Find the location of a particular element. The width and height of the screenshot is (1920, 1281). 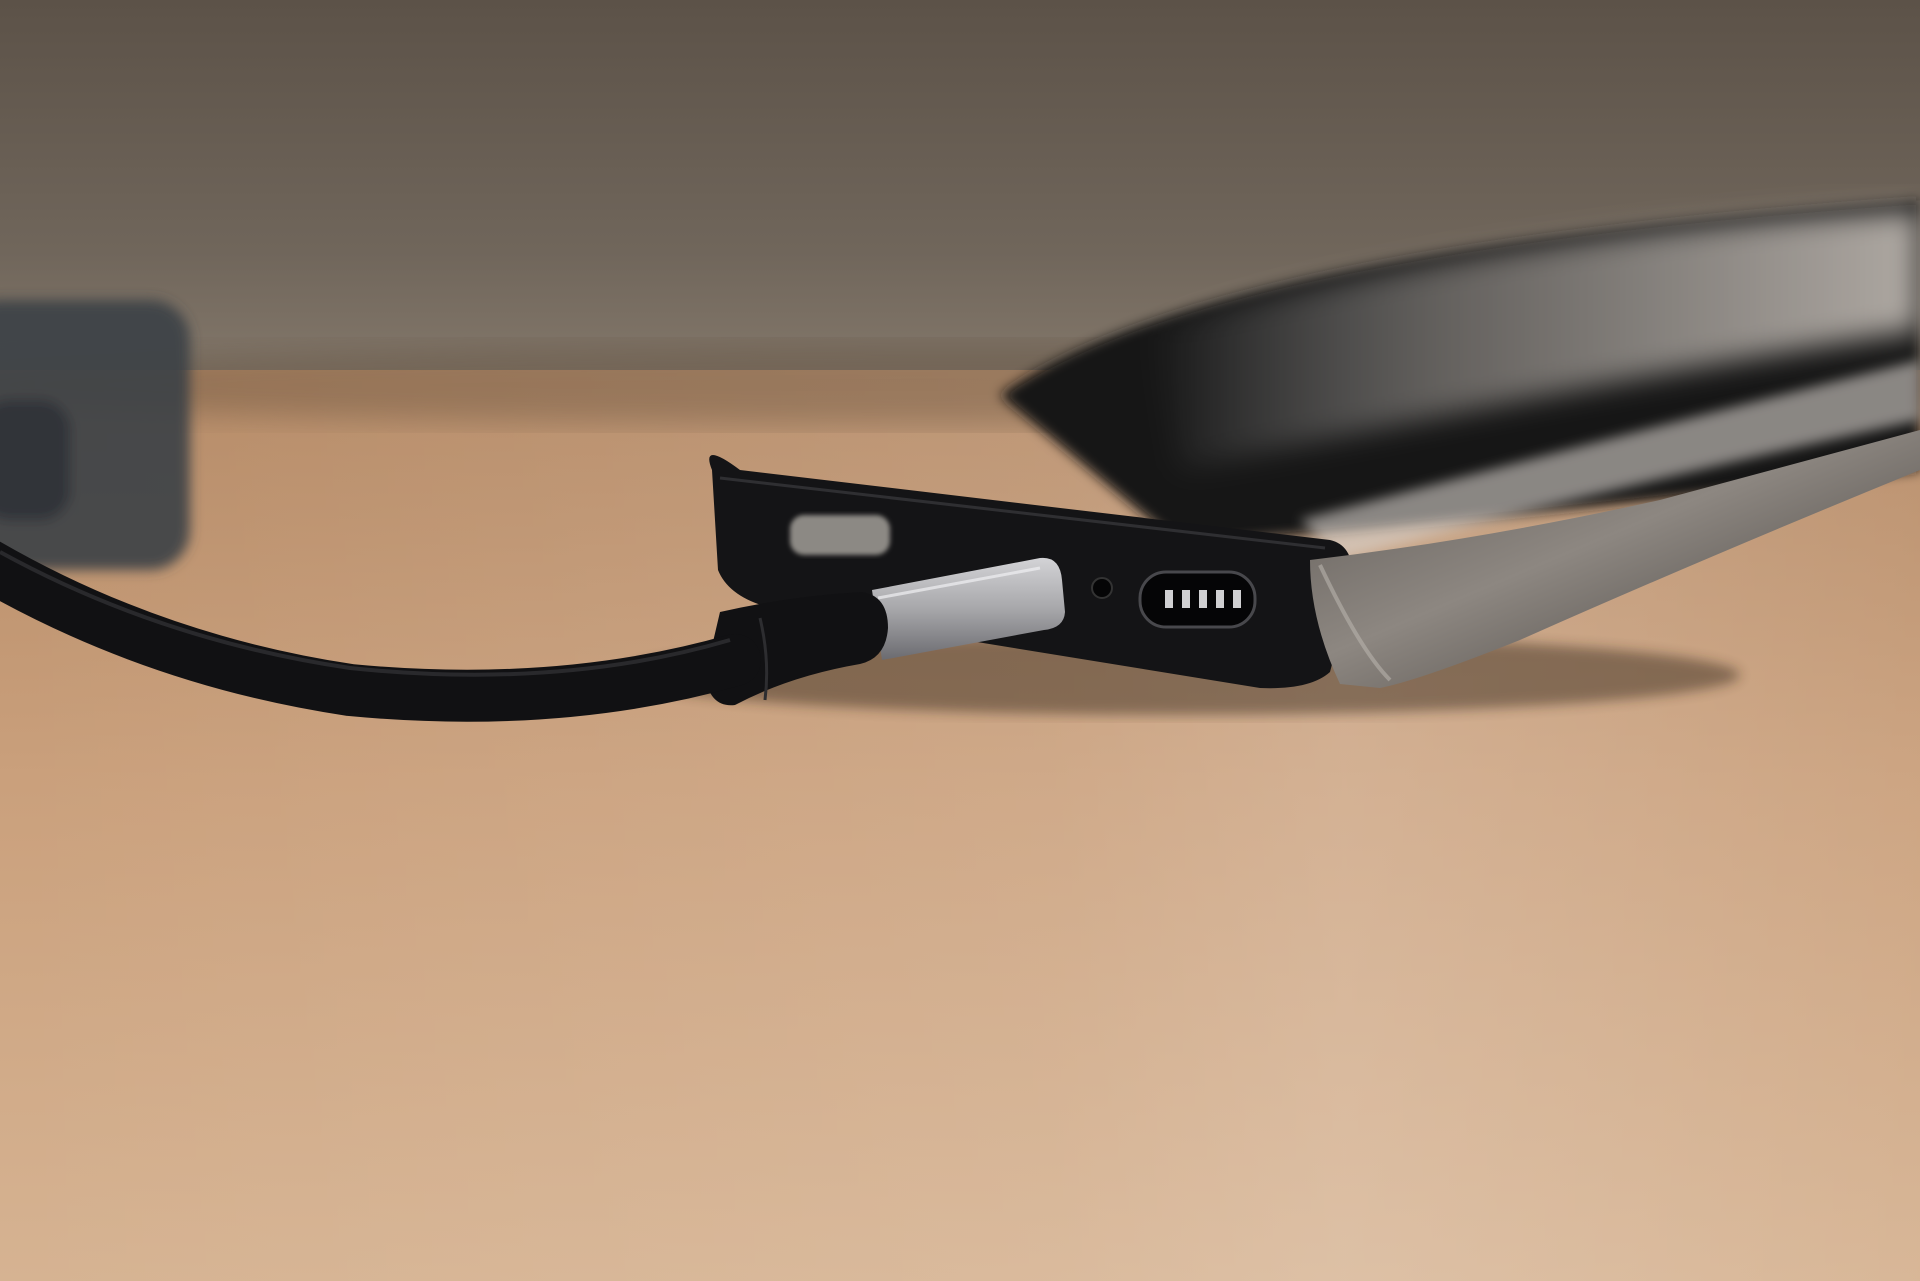

blurred-object-left is located at coordinates (95, 435).